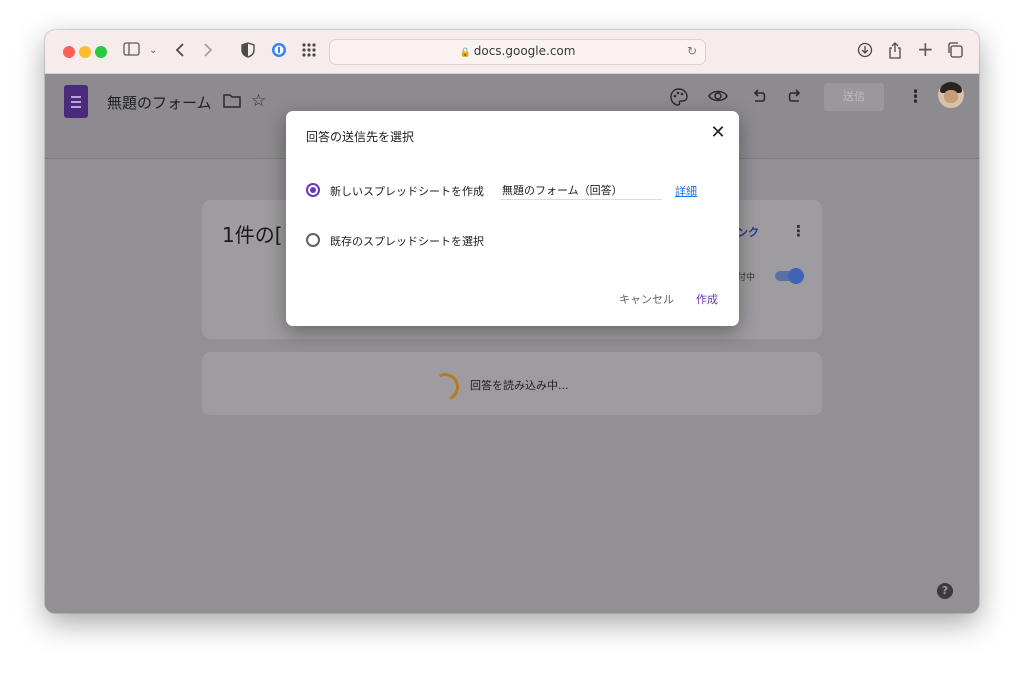 Image resolution: width=1024 pixels, height=673 pixels. What do you see at coordinates (759, 98) in the screenshot?
I see `undo-icon` at bounding box center [759, 98].